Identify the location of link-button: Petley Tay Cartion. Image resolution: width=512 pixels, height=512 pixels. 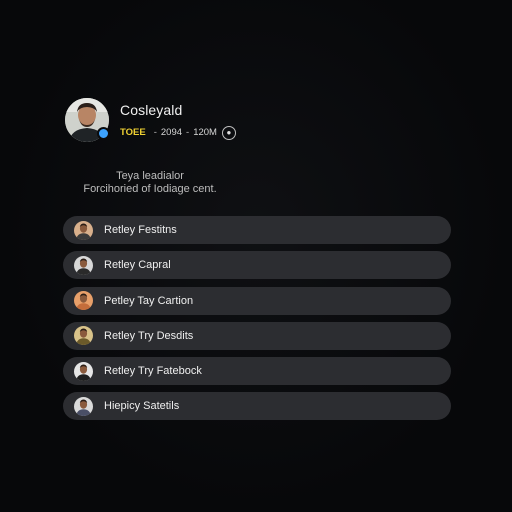
(257, 300).